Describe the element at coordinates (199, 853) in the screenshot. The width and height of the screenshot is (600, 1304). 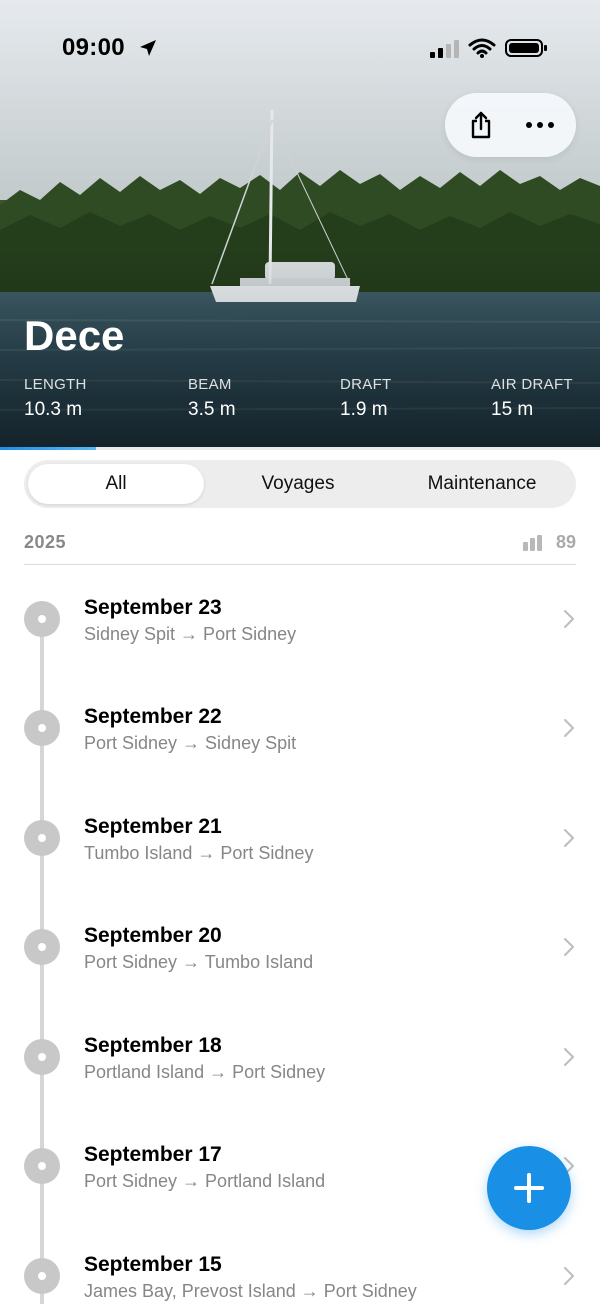
I see `entry-route: Tumbo Island → Port Sidney` at that location.